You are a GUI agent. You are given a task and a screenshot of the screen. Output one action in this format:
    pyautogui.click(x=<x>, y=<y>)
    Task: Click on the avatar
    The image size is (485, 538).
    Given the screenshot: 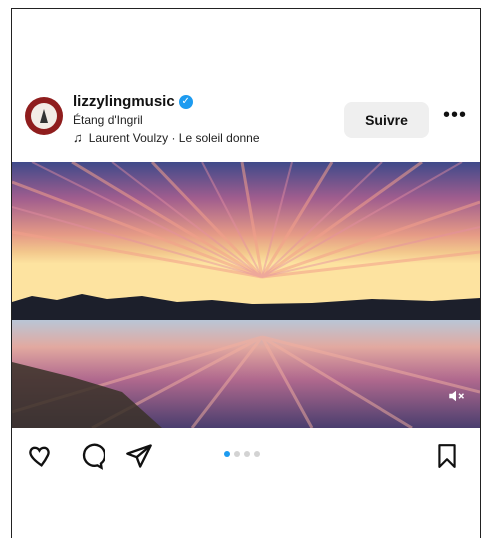 What is the action you would take?
    pyautogui.click(x=44, y=116)
    